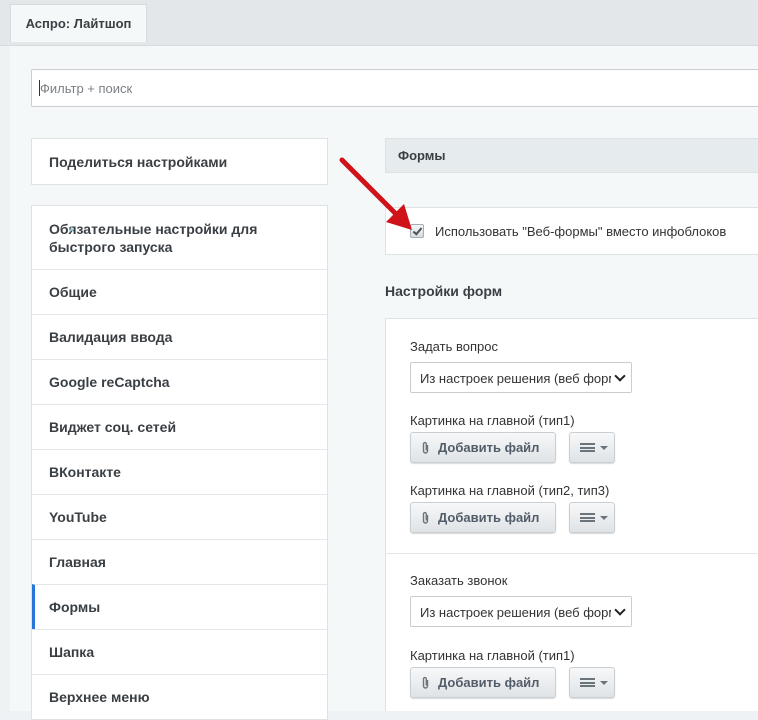 The image size is (758, 720). Describe the element at coordinates (179, 561) in the screenshot. I see `sidebar-item-main: Главная` at that location.